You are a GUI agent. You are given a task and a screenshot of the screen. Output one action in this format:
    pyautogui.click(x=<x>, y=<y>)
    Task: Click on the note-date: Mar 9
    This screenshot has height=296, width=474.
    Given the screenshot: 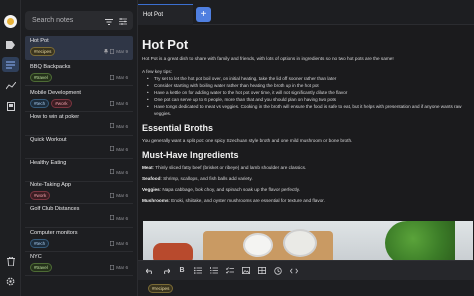 What is the action you would take?
    pyautogui.click(x=122, y=51)
    